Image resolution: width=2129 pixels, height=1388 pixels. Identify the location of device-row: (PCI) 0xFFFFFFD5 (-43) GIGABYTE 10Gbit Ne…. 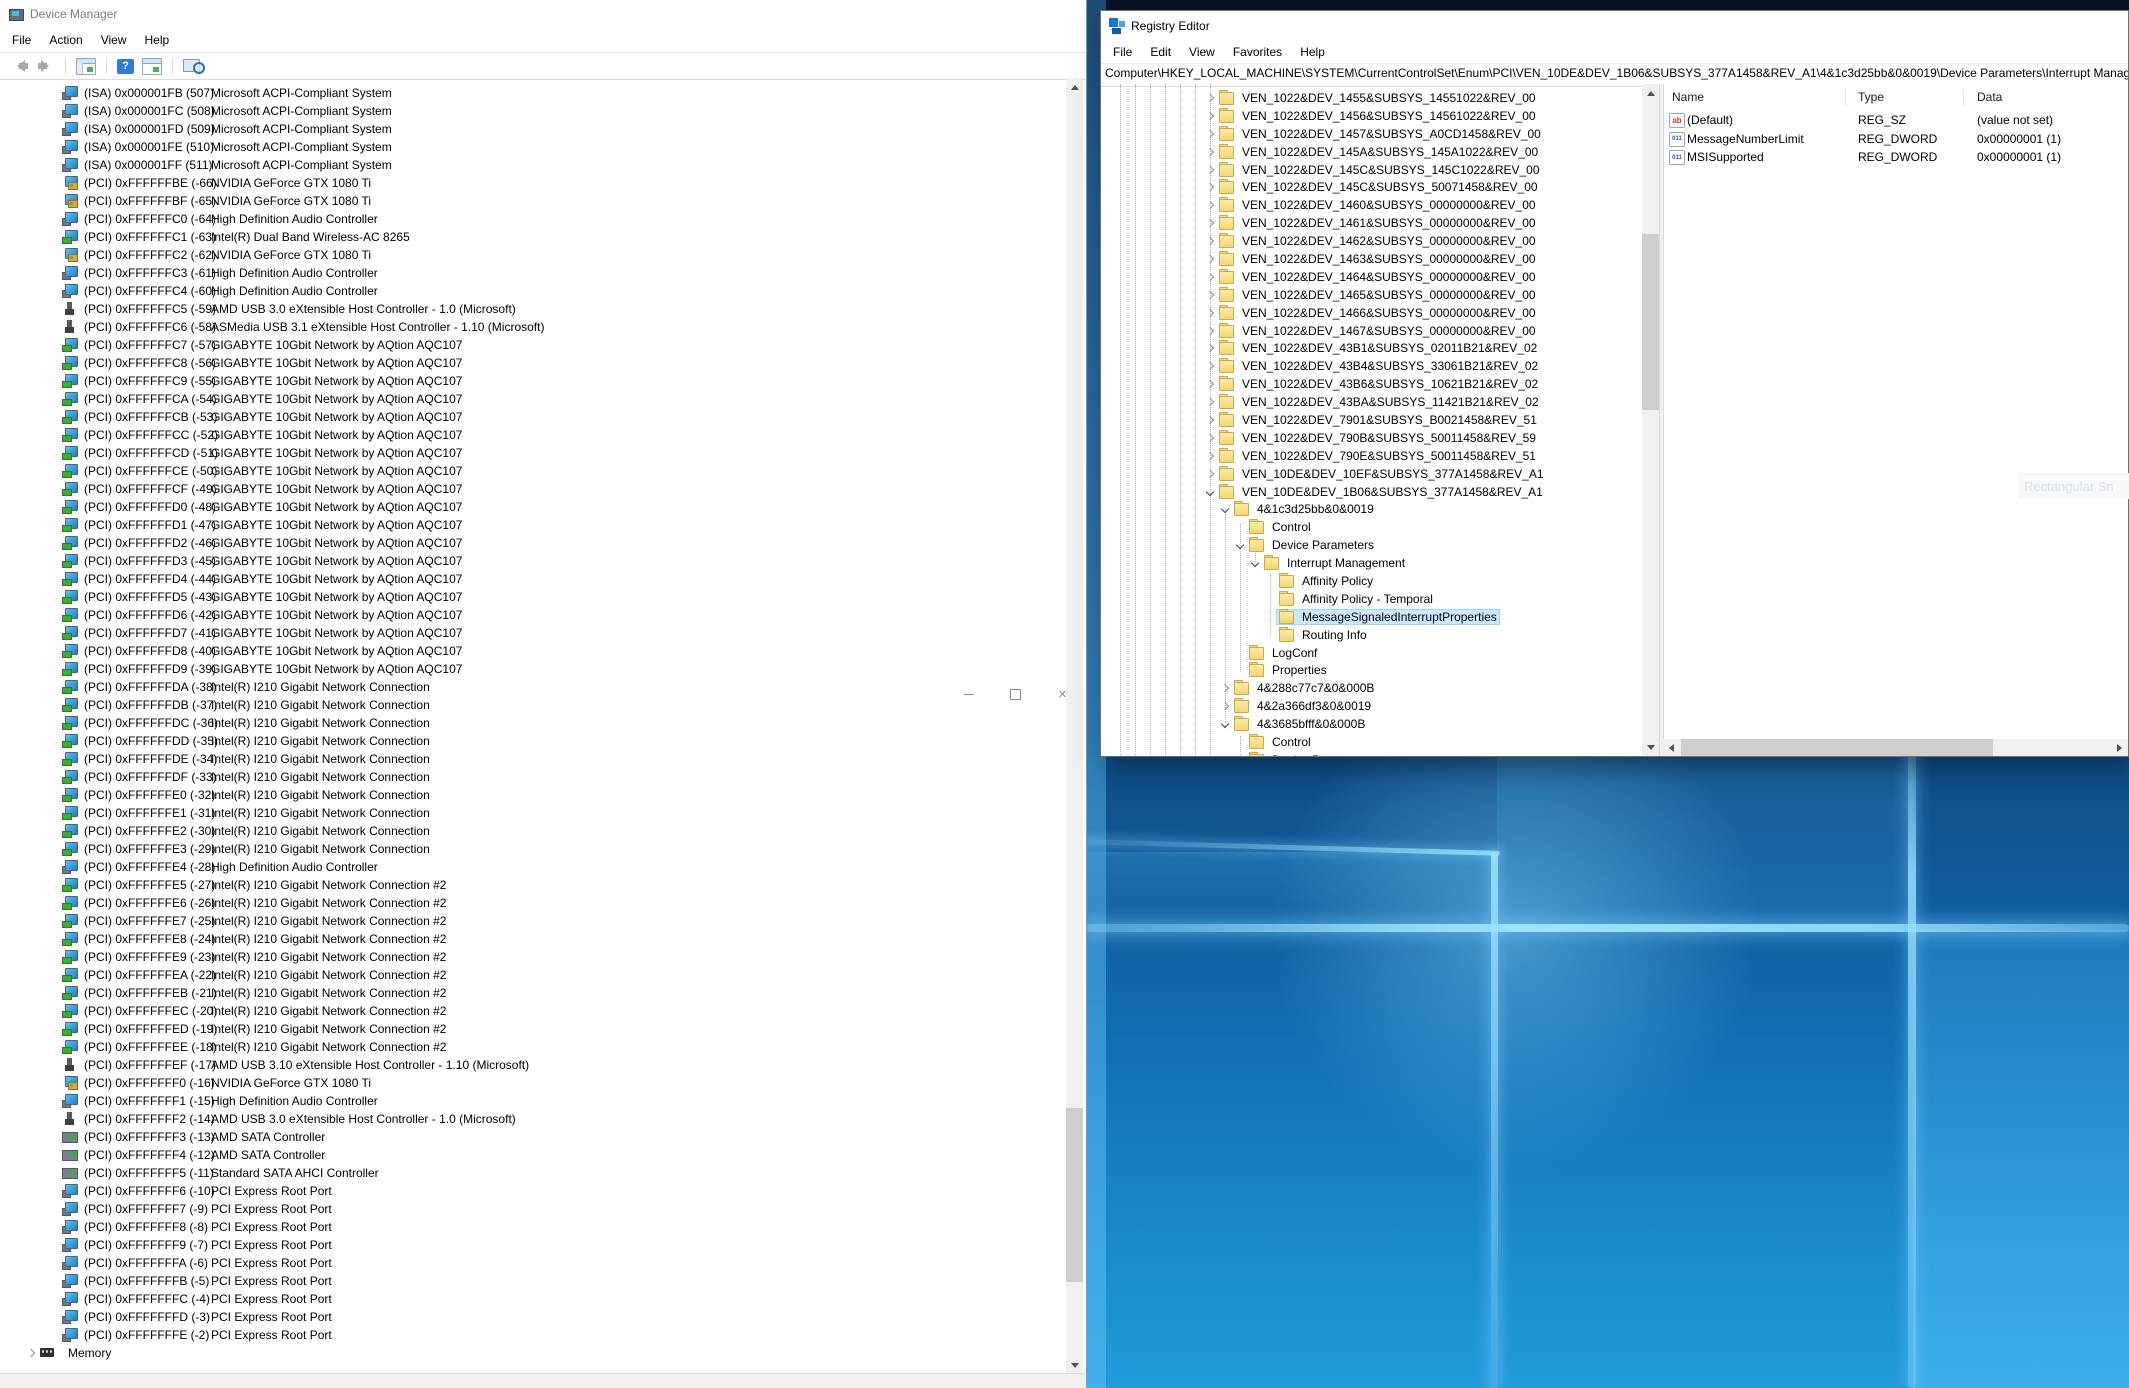
(533, 597).